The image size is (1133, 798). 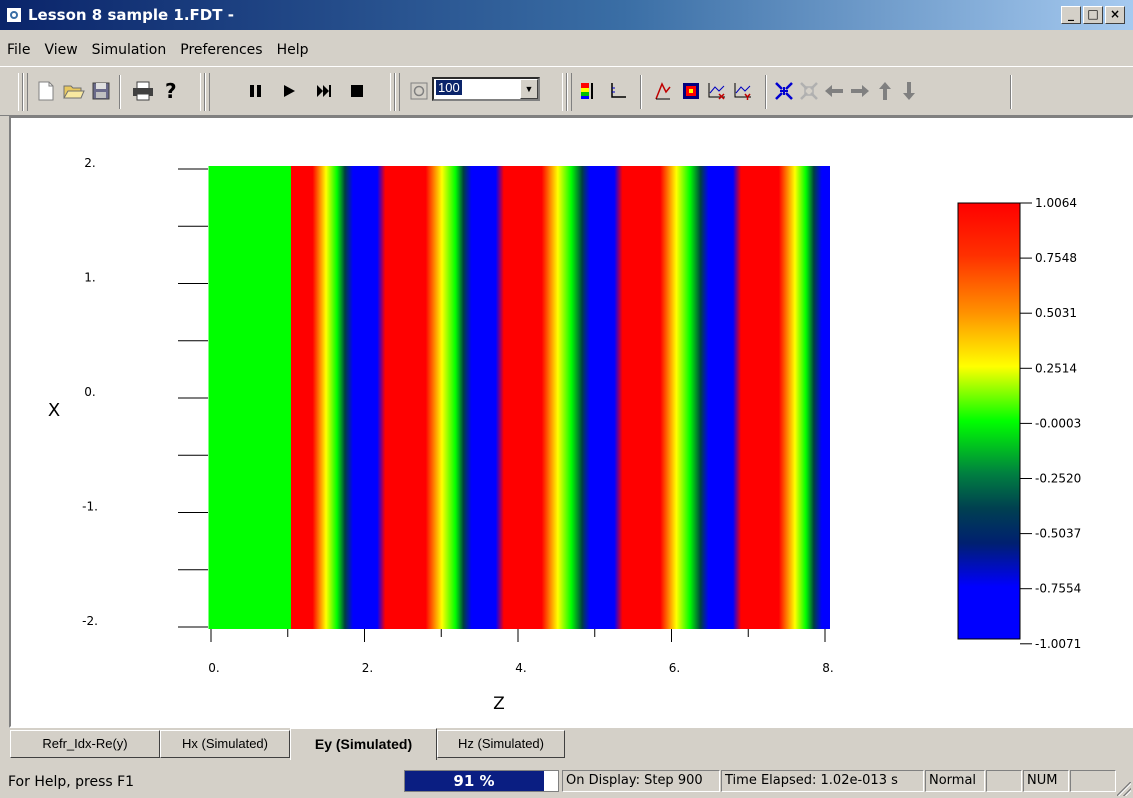 I want to click on help-icon: ?, so click(x=171, y=91).